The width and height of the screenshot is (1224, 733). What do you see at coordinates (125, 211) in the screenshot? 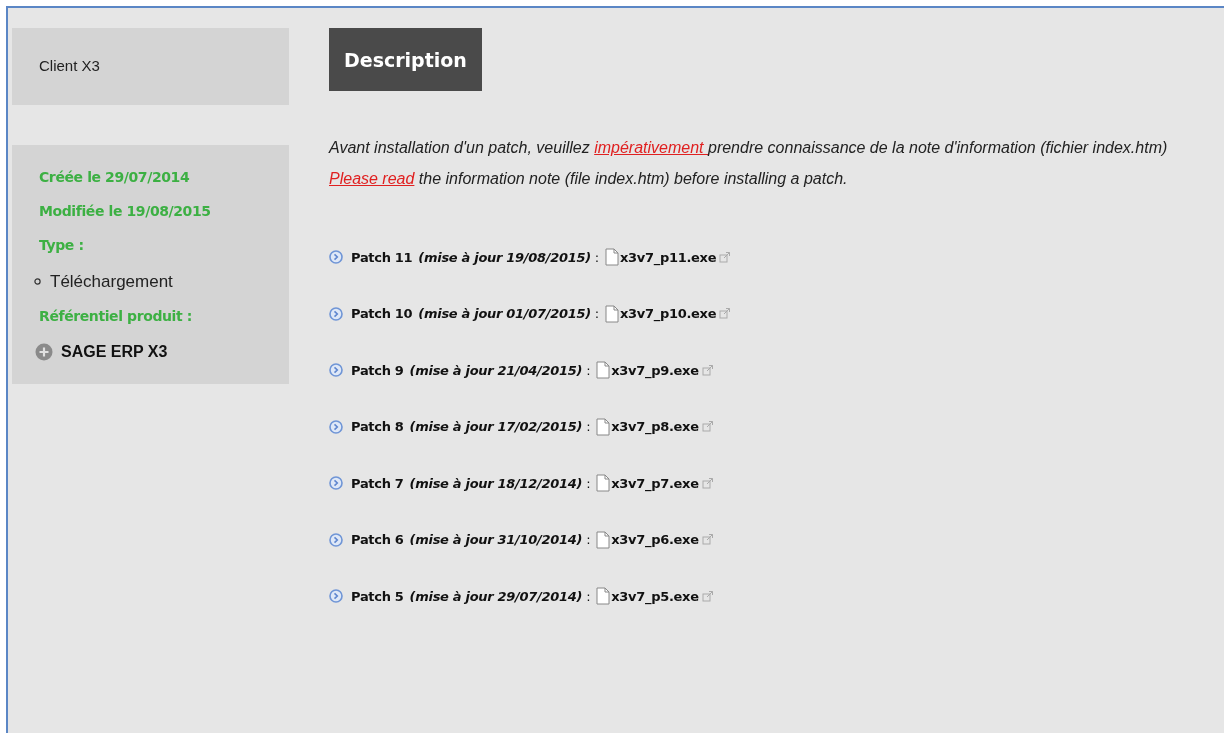
I see `modified-date: Modifiée le 19/08/2015` at bounding box center [125, 211].